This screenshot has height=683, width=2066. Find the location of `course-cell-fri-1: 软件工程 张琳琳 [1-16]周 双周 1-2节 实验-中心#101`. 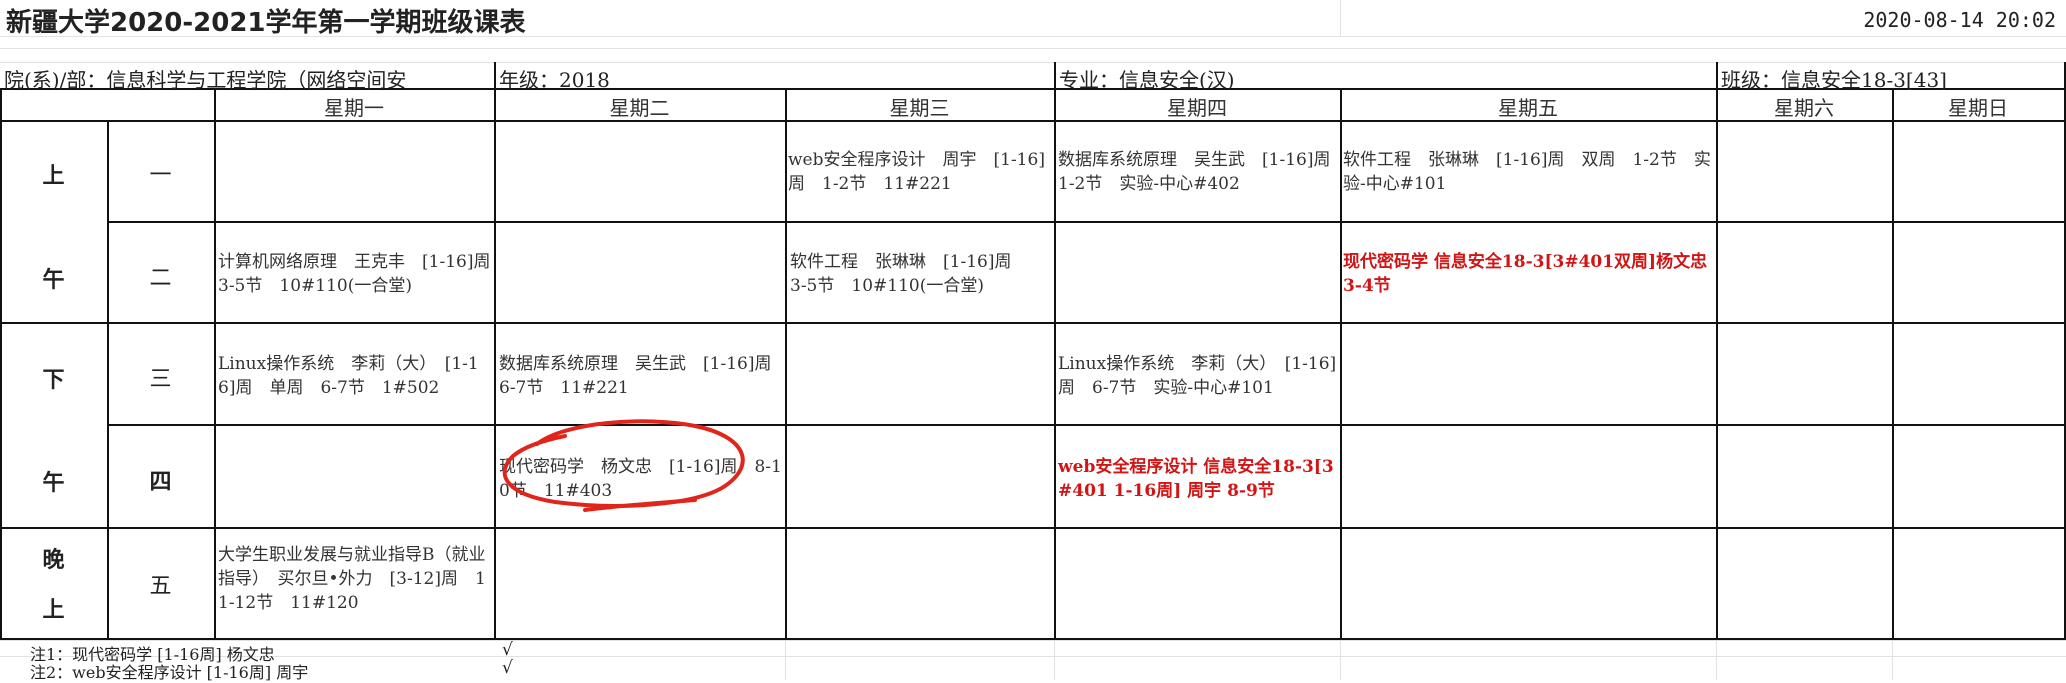

course-cell-fri-1: 软件工程 张琳琳 [1-16]周 双周 1-2节 实验-中心#101 is located at coordinates (1527, 172).